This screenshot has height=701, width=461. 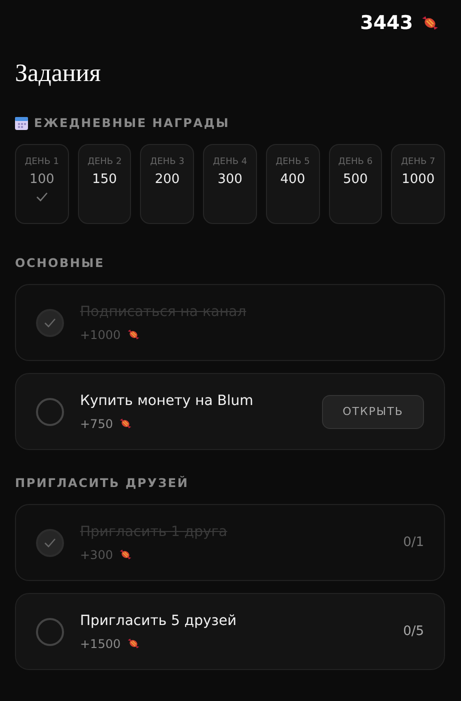 What do you see at coordinates (167, 179) in the screenshot?
I see `reward-amount: 200` at bounding box center [167, 179].